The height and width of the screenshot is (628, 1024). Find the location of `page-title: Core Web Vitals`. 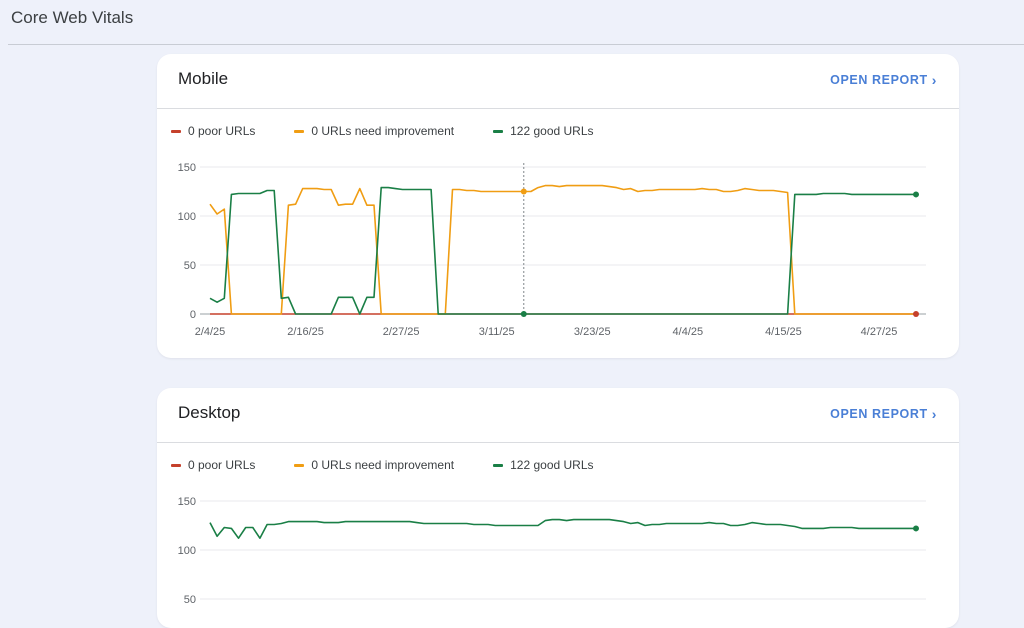

page-title: Core Web Vitals is located at coordinates (72, 17).